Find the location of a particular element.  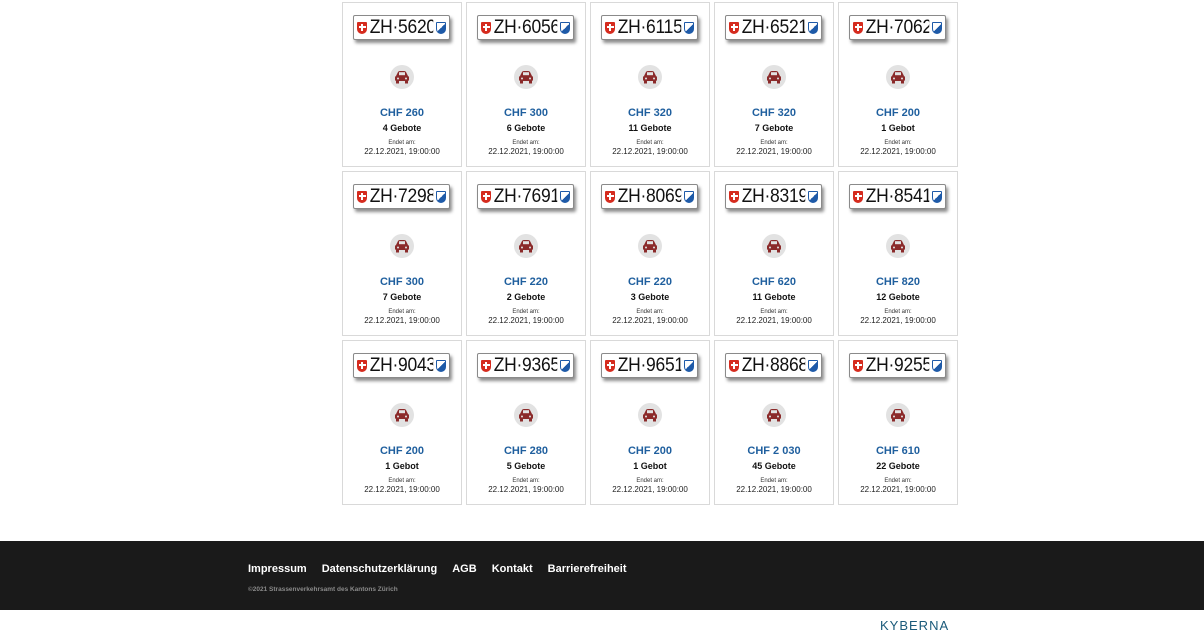

license-plate: ZH·70625 is located at coordinates (897, 27).